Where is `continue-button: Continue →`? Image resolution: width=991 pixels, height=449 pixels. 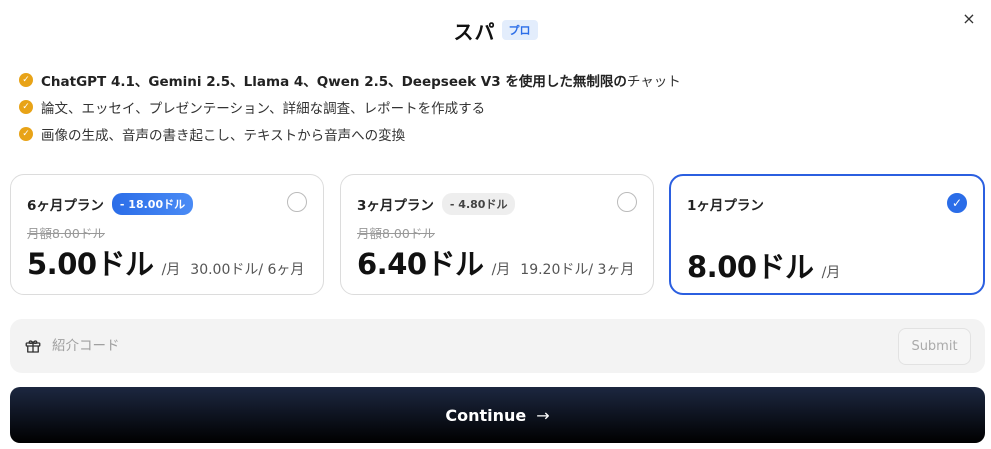 continue-button: Continue → is located at coordinates (497, 415).